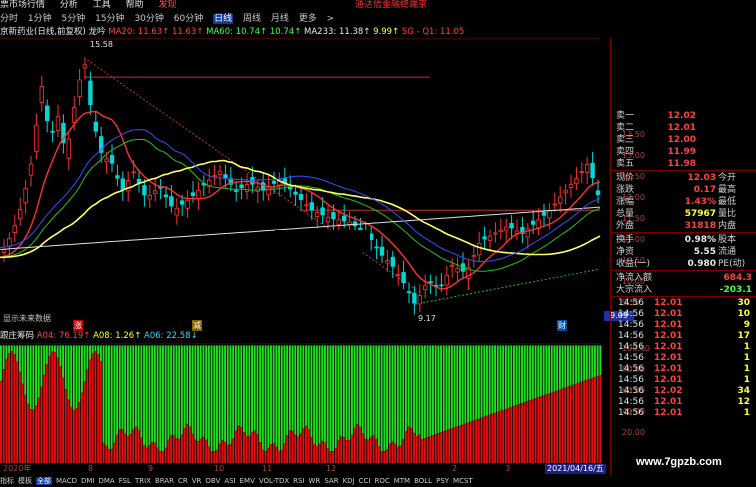 The width and height of the screenshot is (756, 487). What do you see at coordinates (683, 264) in the screenshot?
I see `quote-row: 收益(一) 0.980 PE(动)` at bounding box center [683, 264].